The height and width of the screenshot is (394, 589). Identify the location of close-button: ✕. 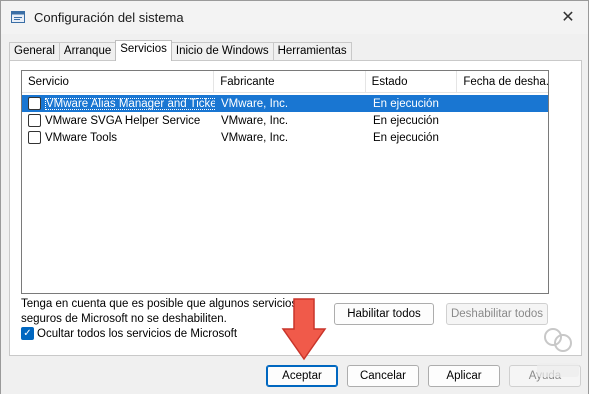
(568, 17).